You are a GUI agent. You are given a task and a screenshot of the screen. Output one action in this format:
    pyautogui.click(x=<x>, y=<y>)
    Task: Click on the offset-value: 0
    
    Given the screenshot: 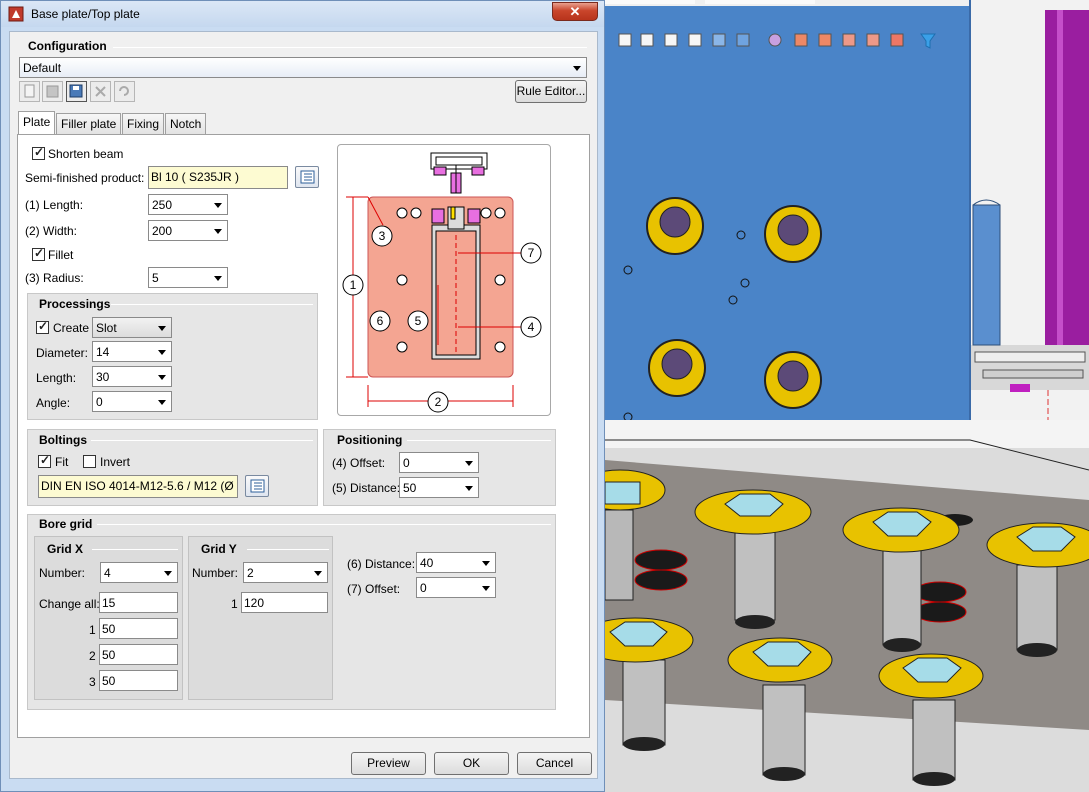 What is the action you would take?
    pyautogui.click(x=406, y=463)
    